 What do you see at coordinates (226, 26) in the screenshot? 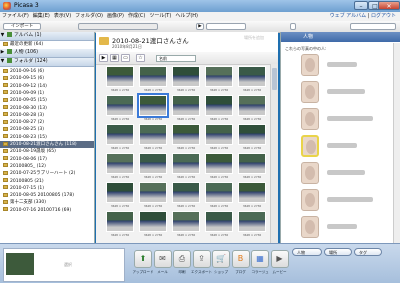
I see `thumbnail-size-slider` at bounding box center [226, 26].